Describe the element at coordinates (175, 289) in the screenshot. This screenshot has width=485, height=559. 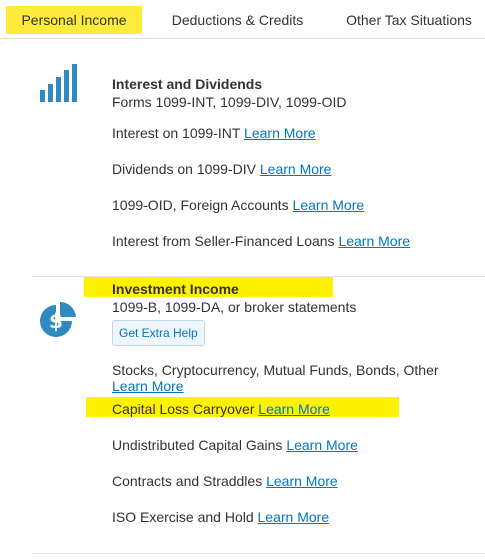
I see `section-heading: Investment Income` at that location.